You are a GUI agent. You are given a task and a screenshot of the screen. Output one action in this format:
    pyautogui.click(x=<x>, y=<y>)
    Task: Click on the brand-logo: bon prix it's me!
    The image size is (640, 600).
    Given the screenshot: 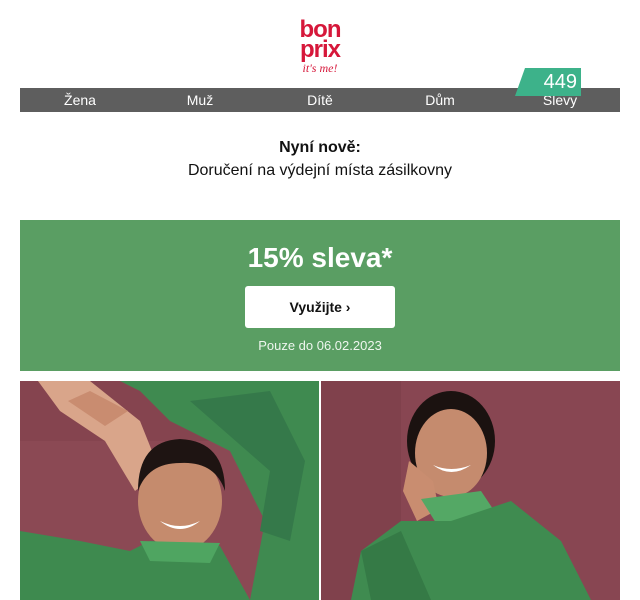 What is the action you would take?
    pyautogui.click(x=320, y=47)
    